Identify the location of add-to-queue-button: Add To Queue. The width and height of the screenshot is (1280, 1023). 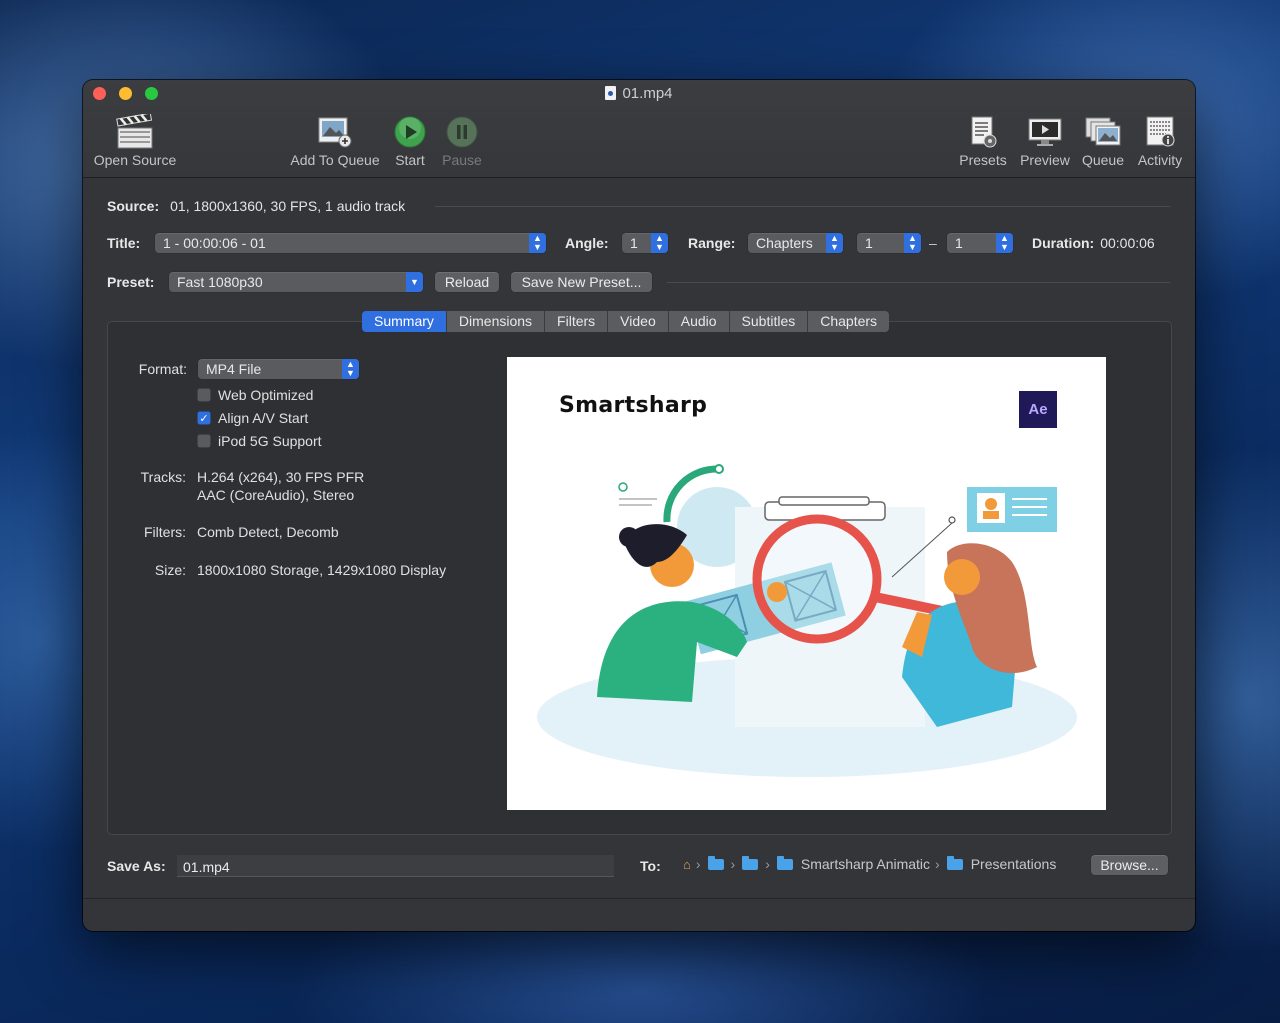
(335, 140).